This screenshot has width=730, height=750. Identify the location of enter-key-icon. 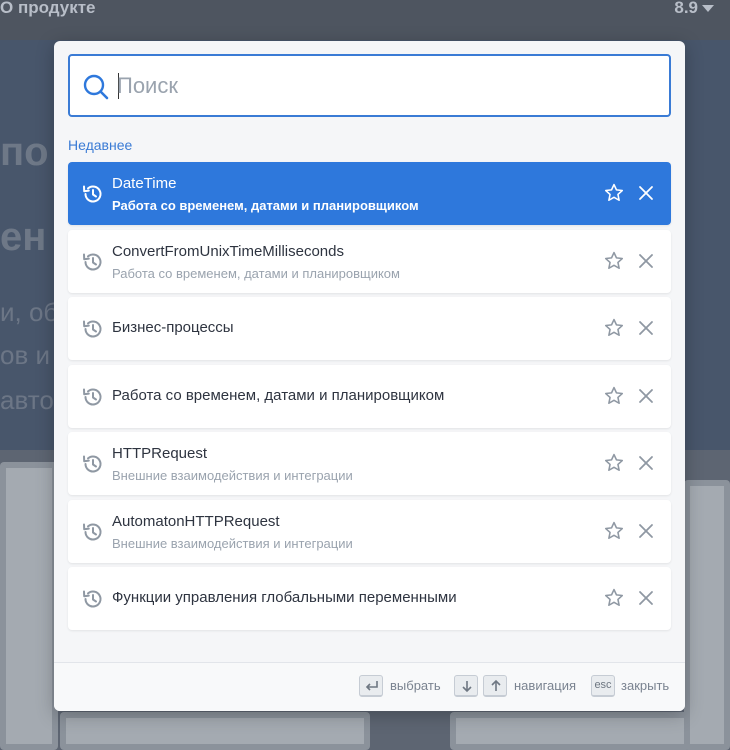
(371, 686).